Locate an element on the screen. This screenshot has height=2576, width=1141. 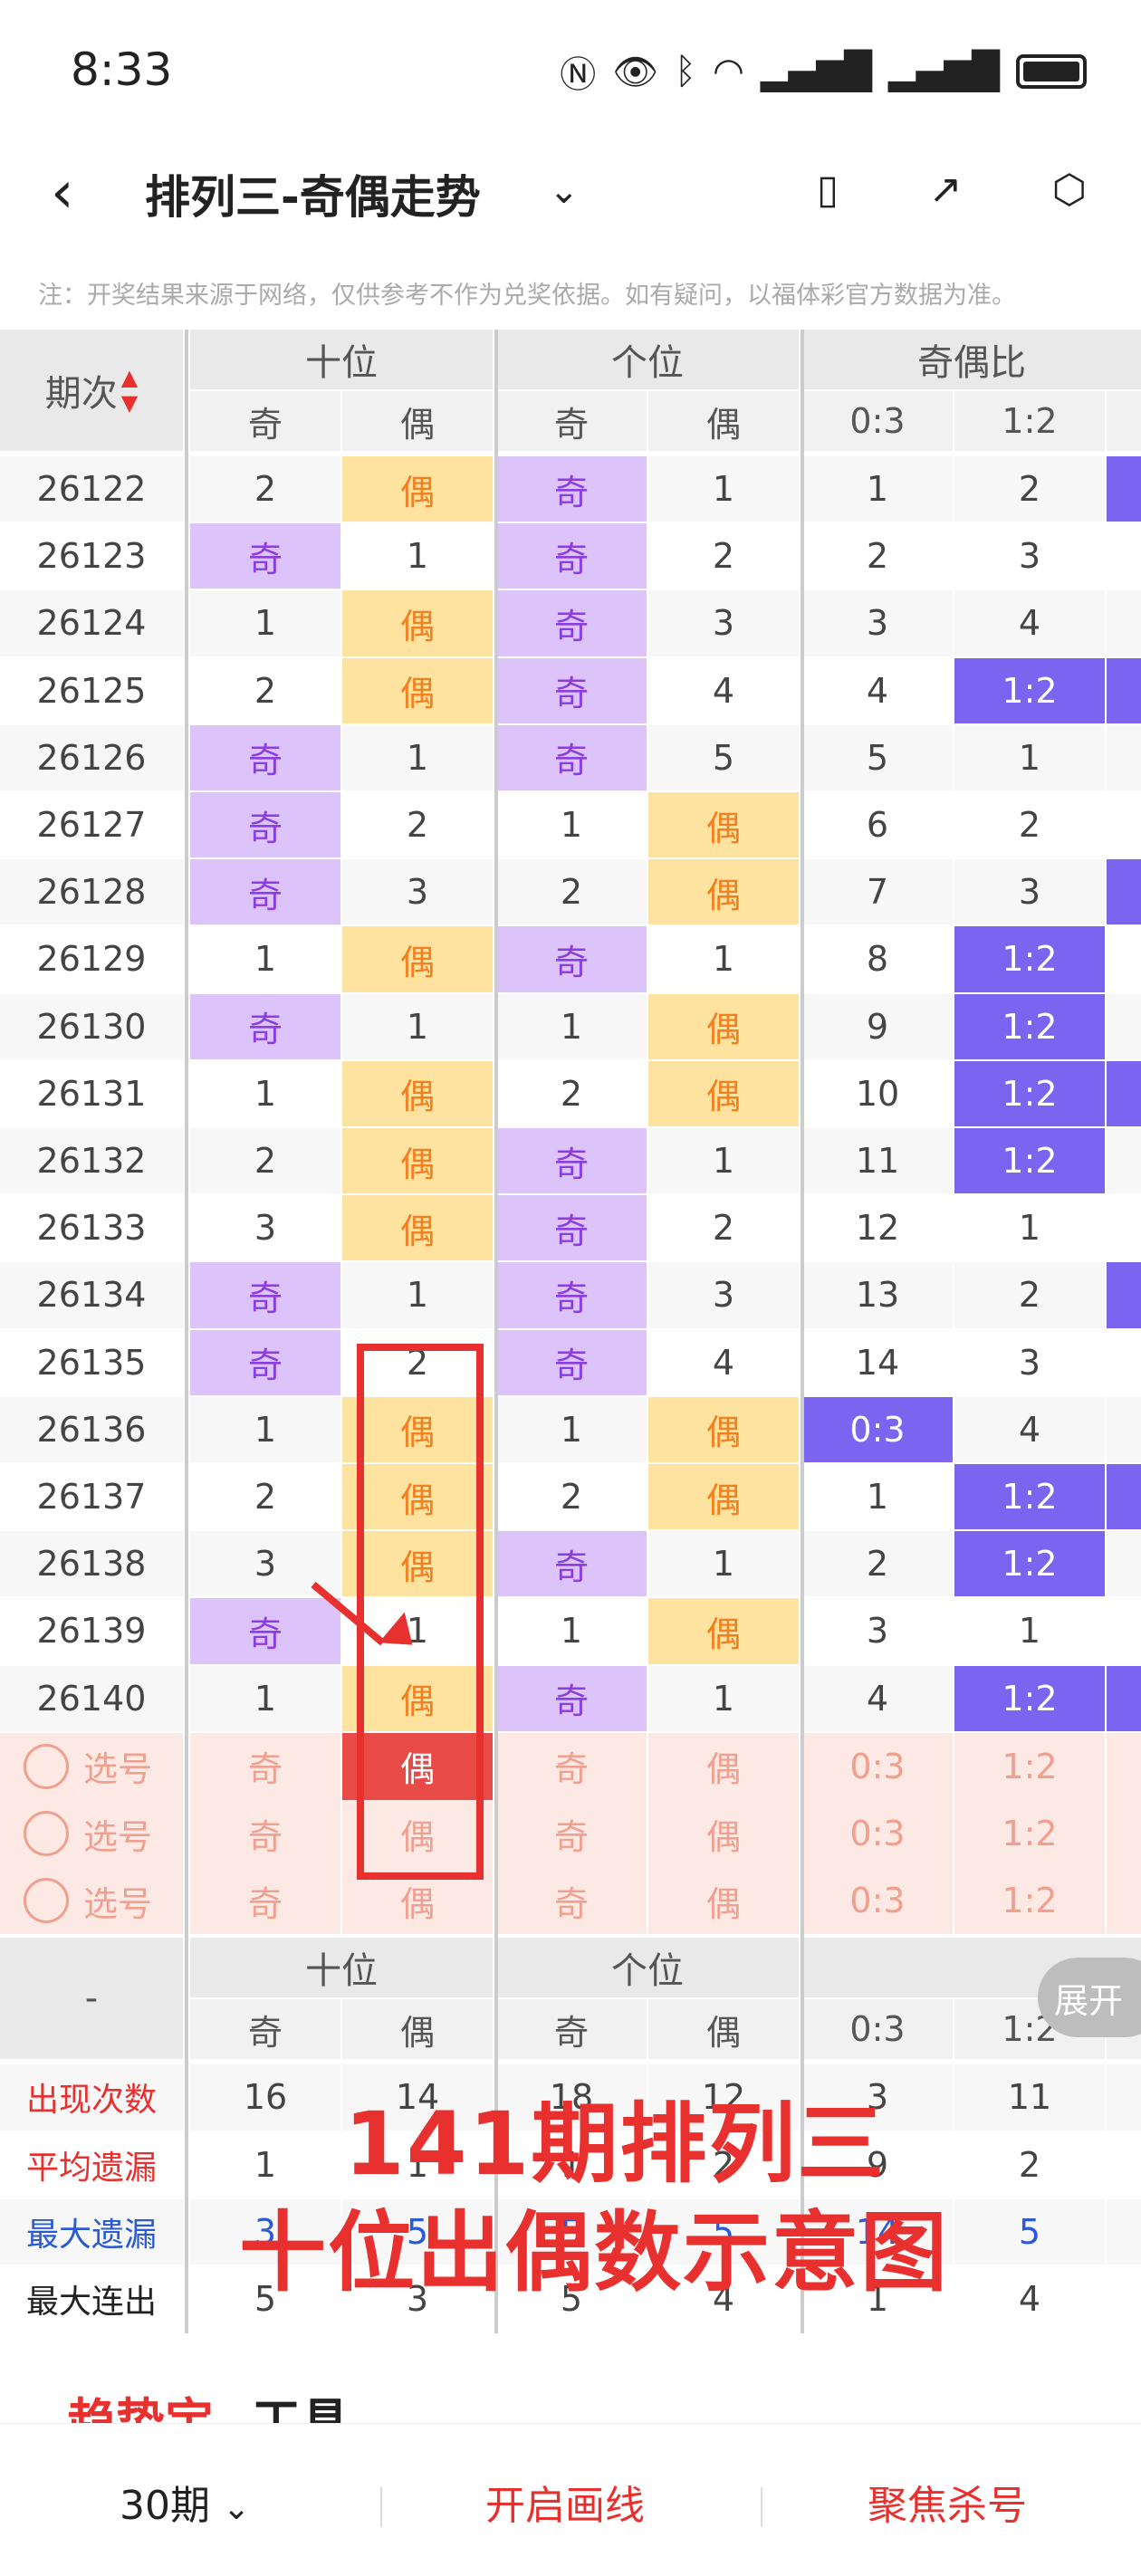
settings-icon: ⬡ is located at coordinates (1069, 190).